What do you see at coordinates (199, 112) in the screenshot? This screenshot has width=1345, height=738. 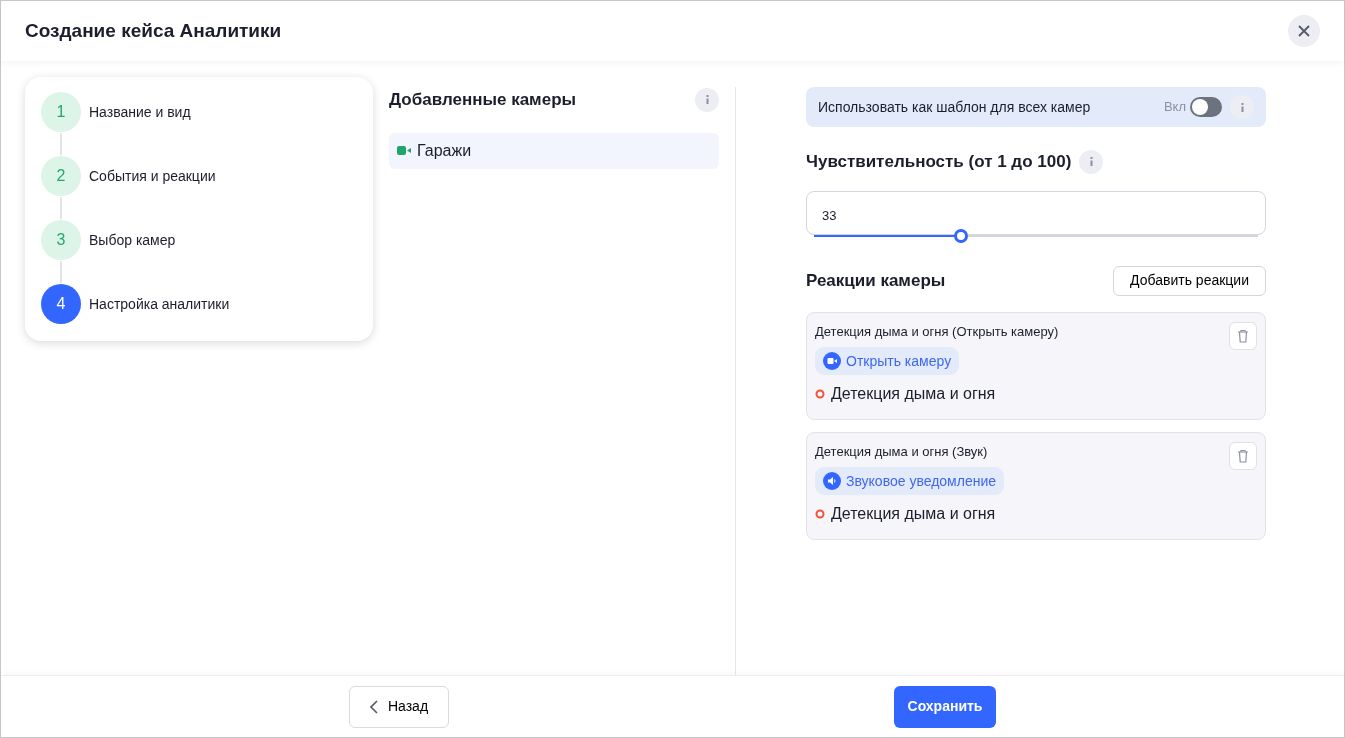 I see `step-item: 1 Название и вид` at bounding box center [199, 112].